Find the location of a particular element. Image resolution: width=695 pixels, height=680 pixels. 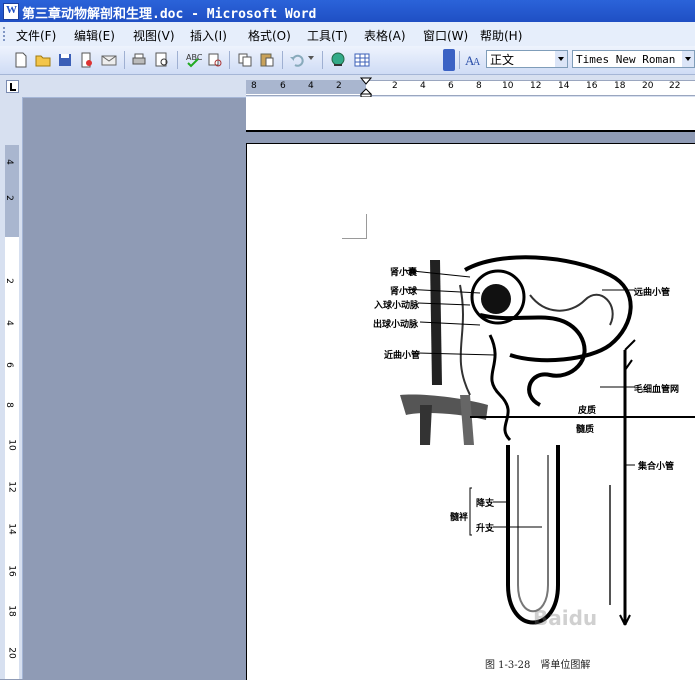

artery-stub is located at coordinates (426, 425).